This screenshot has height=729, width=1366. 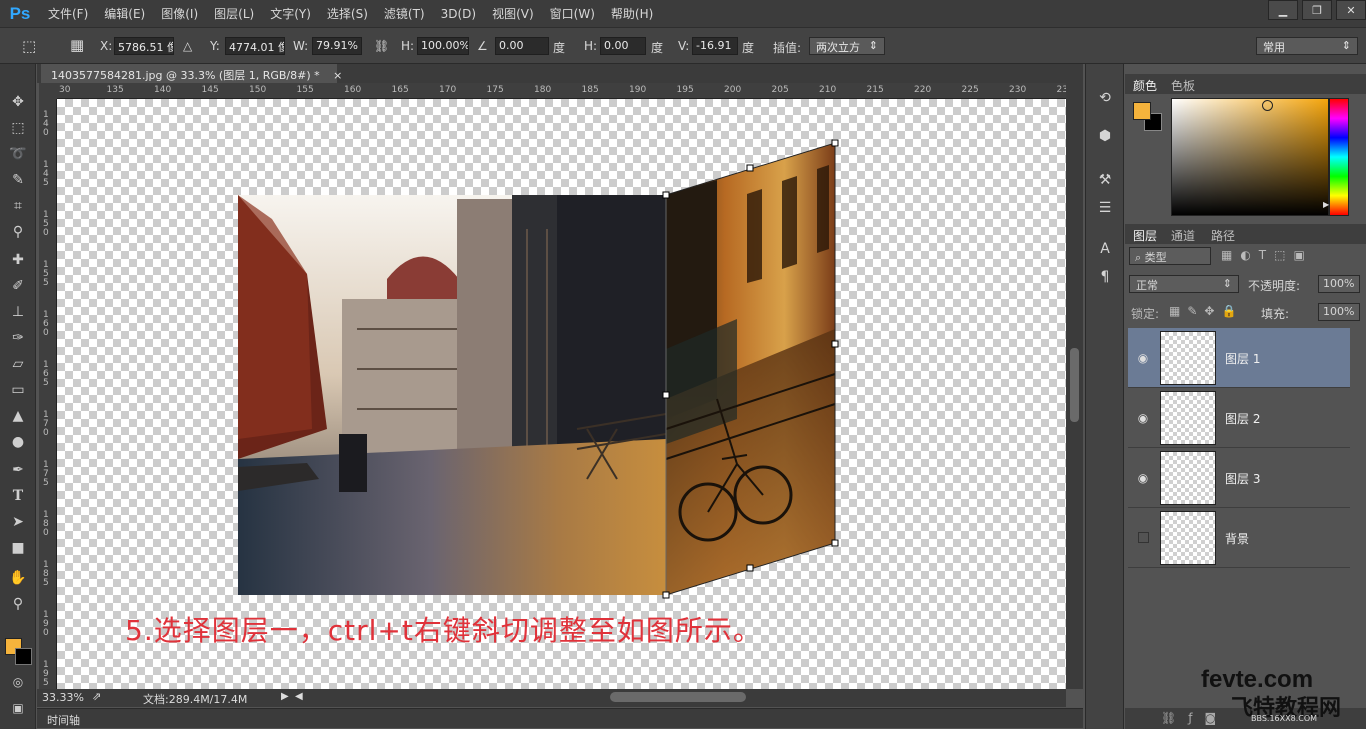 I want to click on reference-point-icon: ▦, so click(x=77, y=45).